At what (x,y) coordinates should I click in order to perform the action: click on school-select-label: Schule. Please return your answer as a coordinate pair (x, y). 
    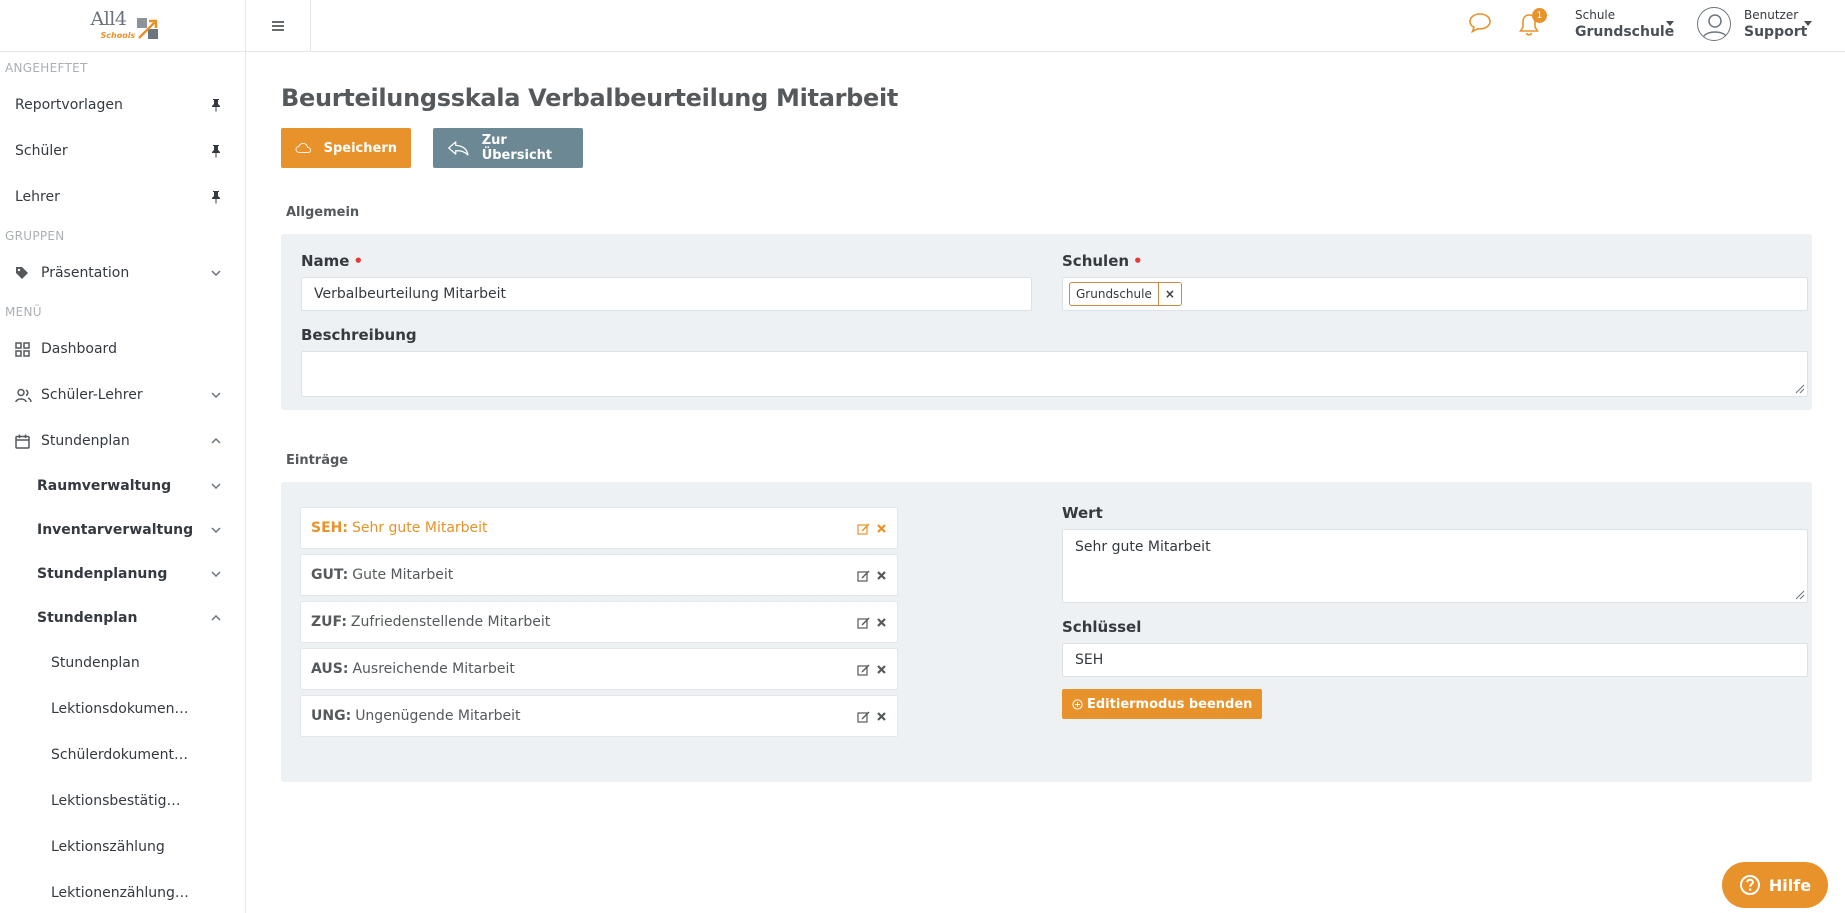
    Looking at the image, I should click on (1595, 15).